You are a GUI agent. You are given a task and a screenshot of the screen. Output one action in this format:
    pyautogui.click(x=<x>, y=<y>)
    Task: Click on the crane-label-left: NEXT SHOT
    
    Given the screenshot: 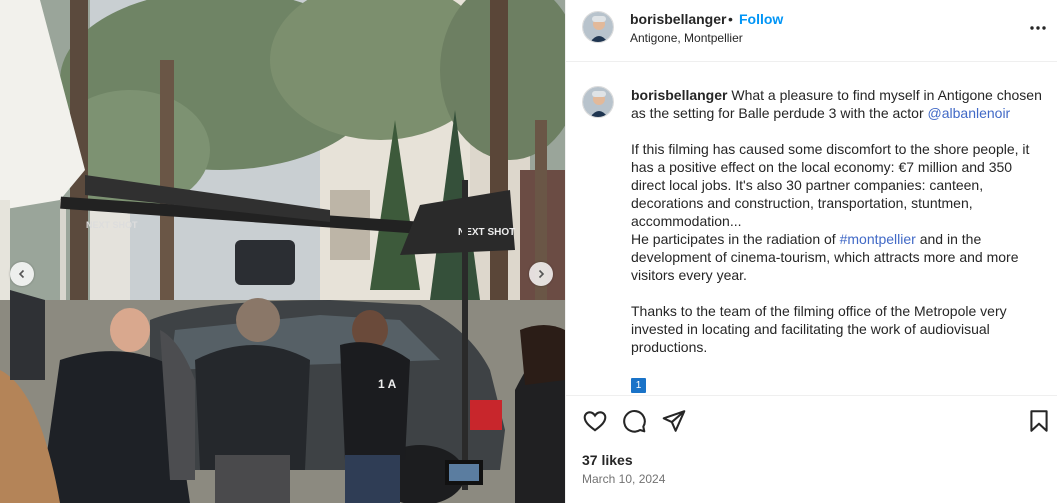 What is the action you would take?
    pyautogui.click(x=112, y=225)
    